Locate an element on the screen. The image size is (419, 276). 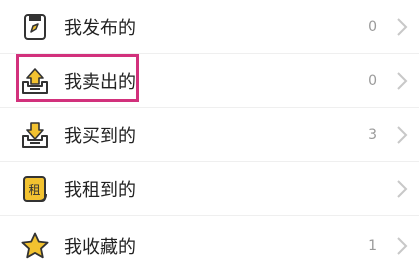
svg-text: 租 is located at coordinates (34, 190).